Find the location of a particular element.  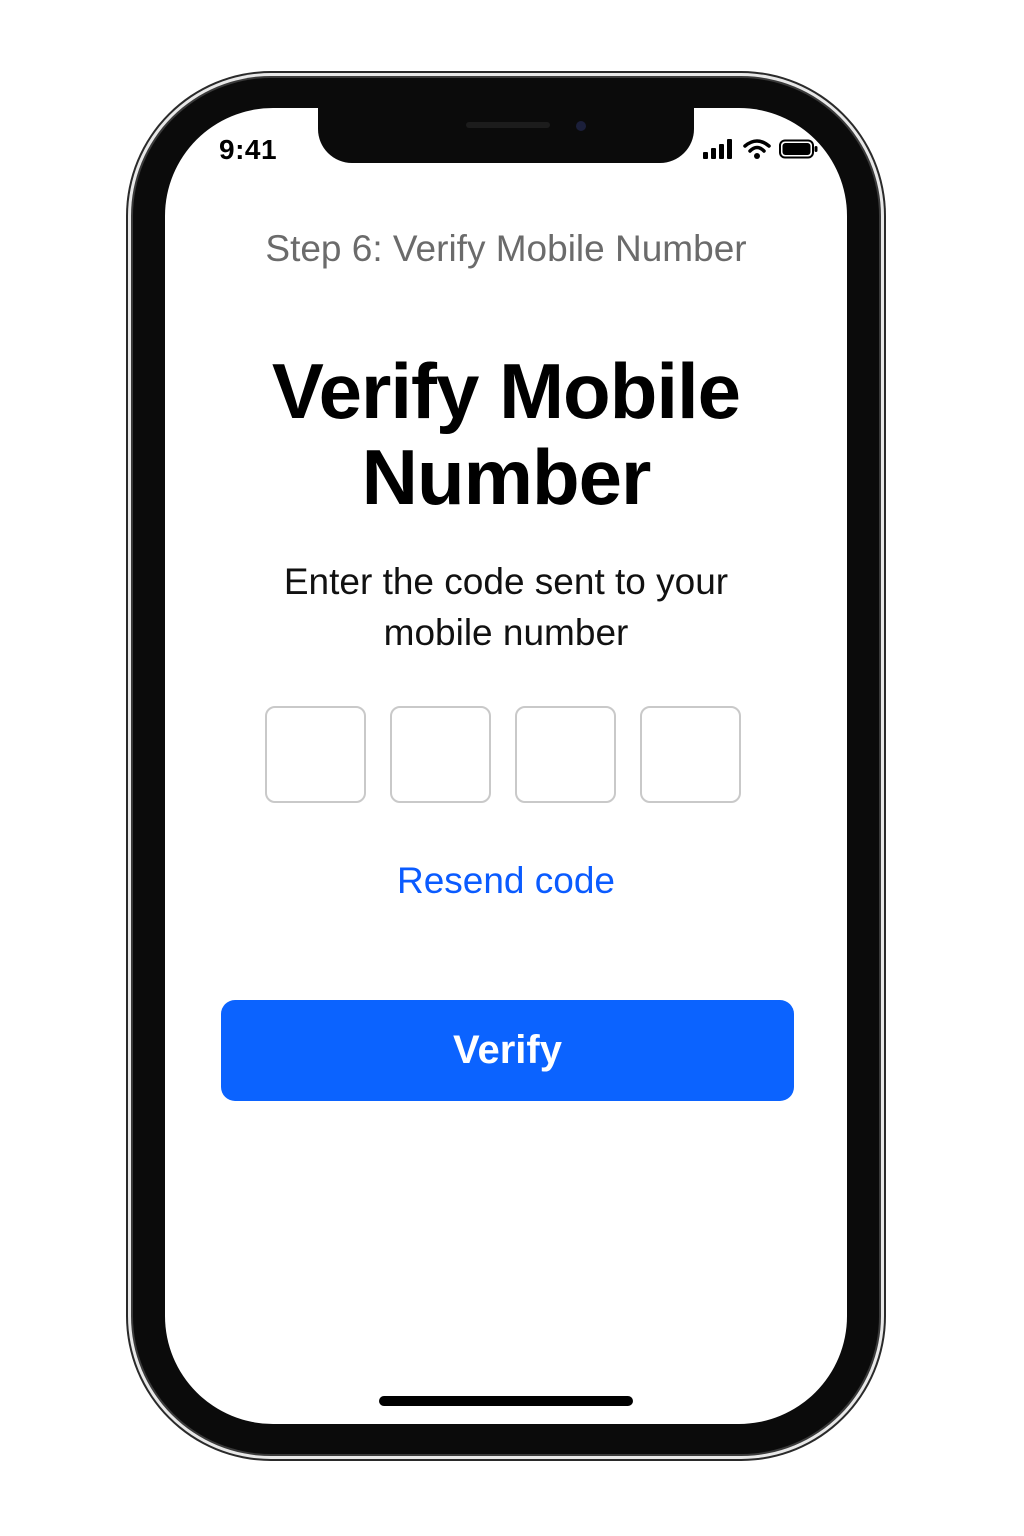

cellular-signal-icon is located at coordinates (717, 149).